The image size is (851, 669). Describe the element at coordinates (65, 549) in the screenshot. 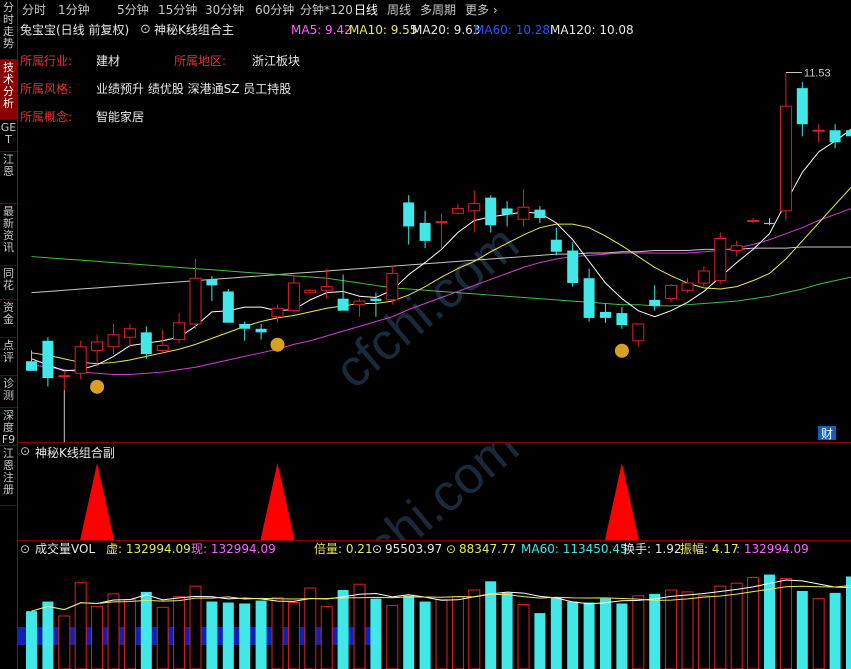

I see `volume-title: 成交量VOL` at that location.